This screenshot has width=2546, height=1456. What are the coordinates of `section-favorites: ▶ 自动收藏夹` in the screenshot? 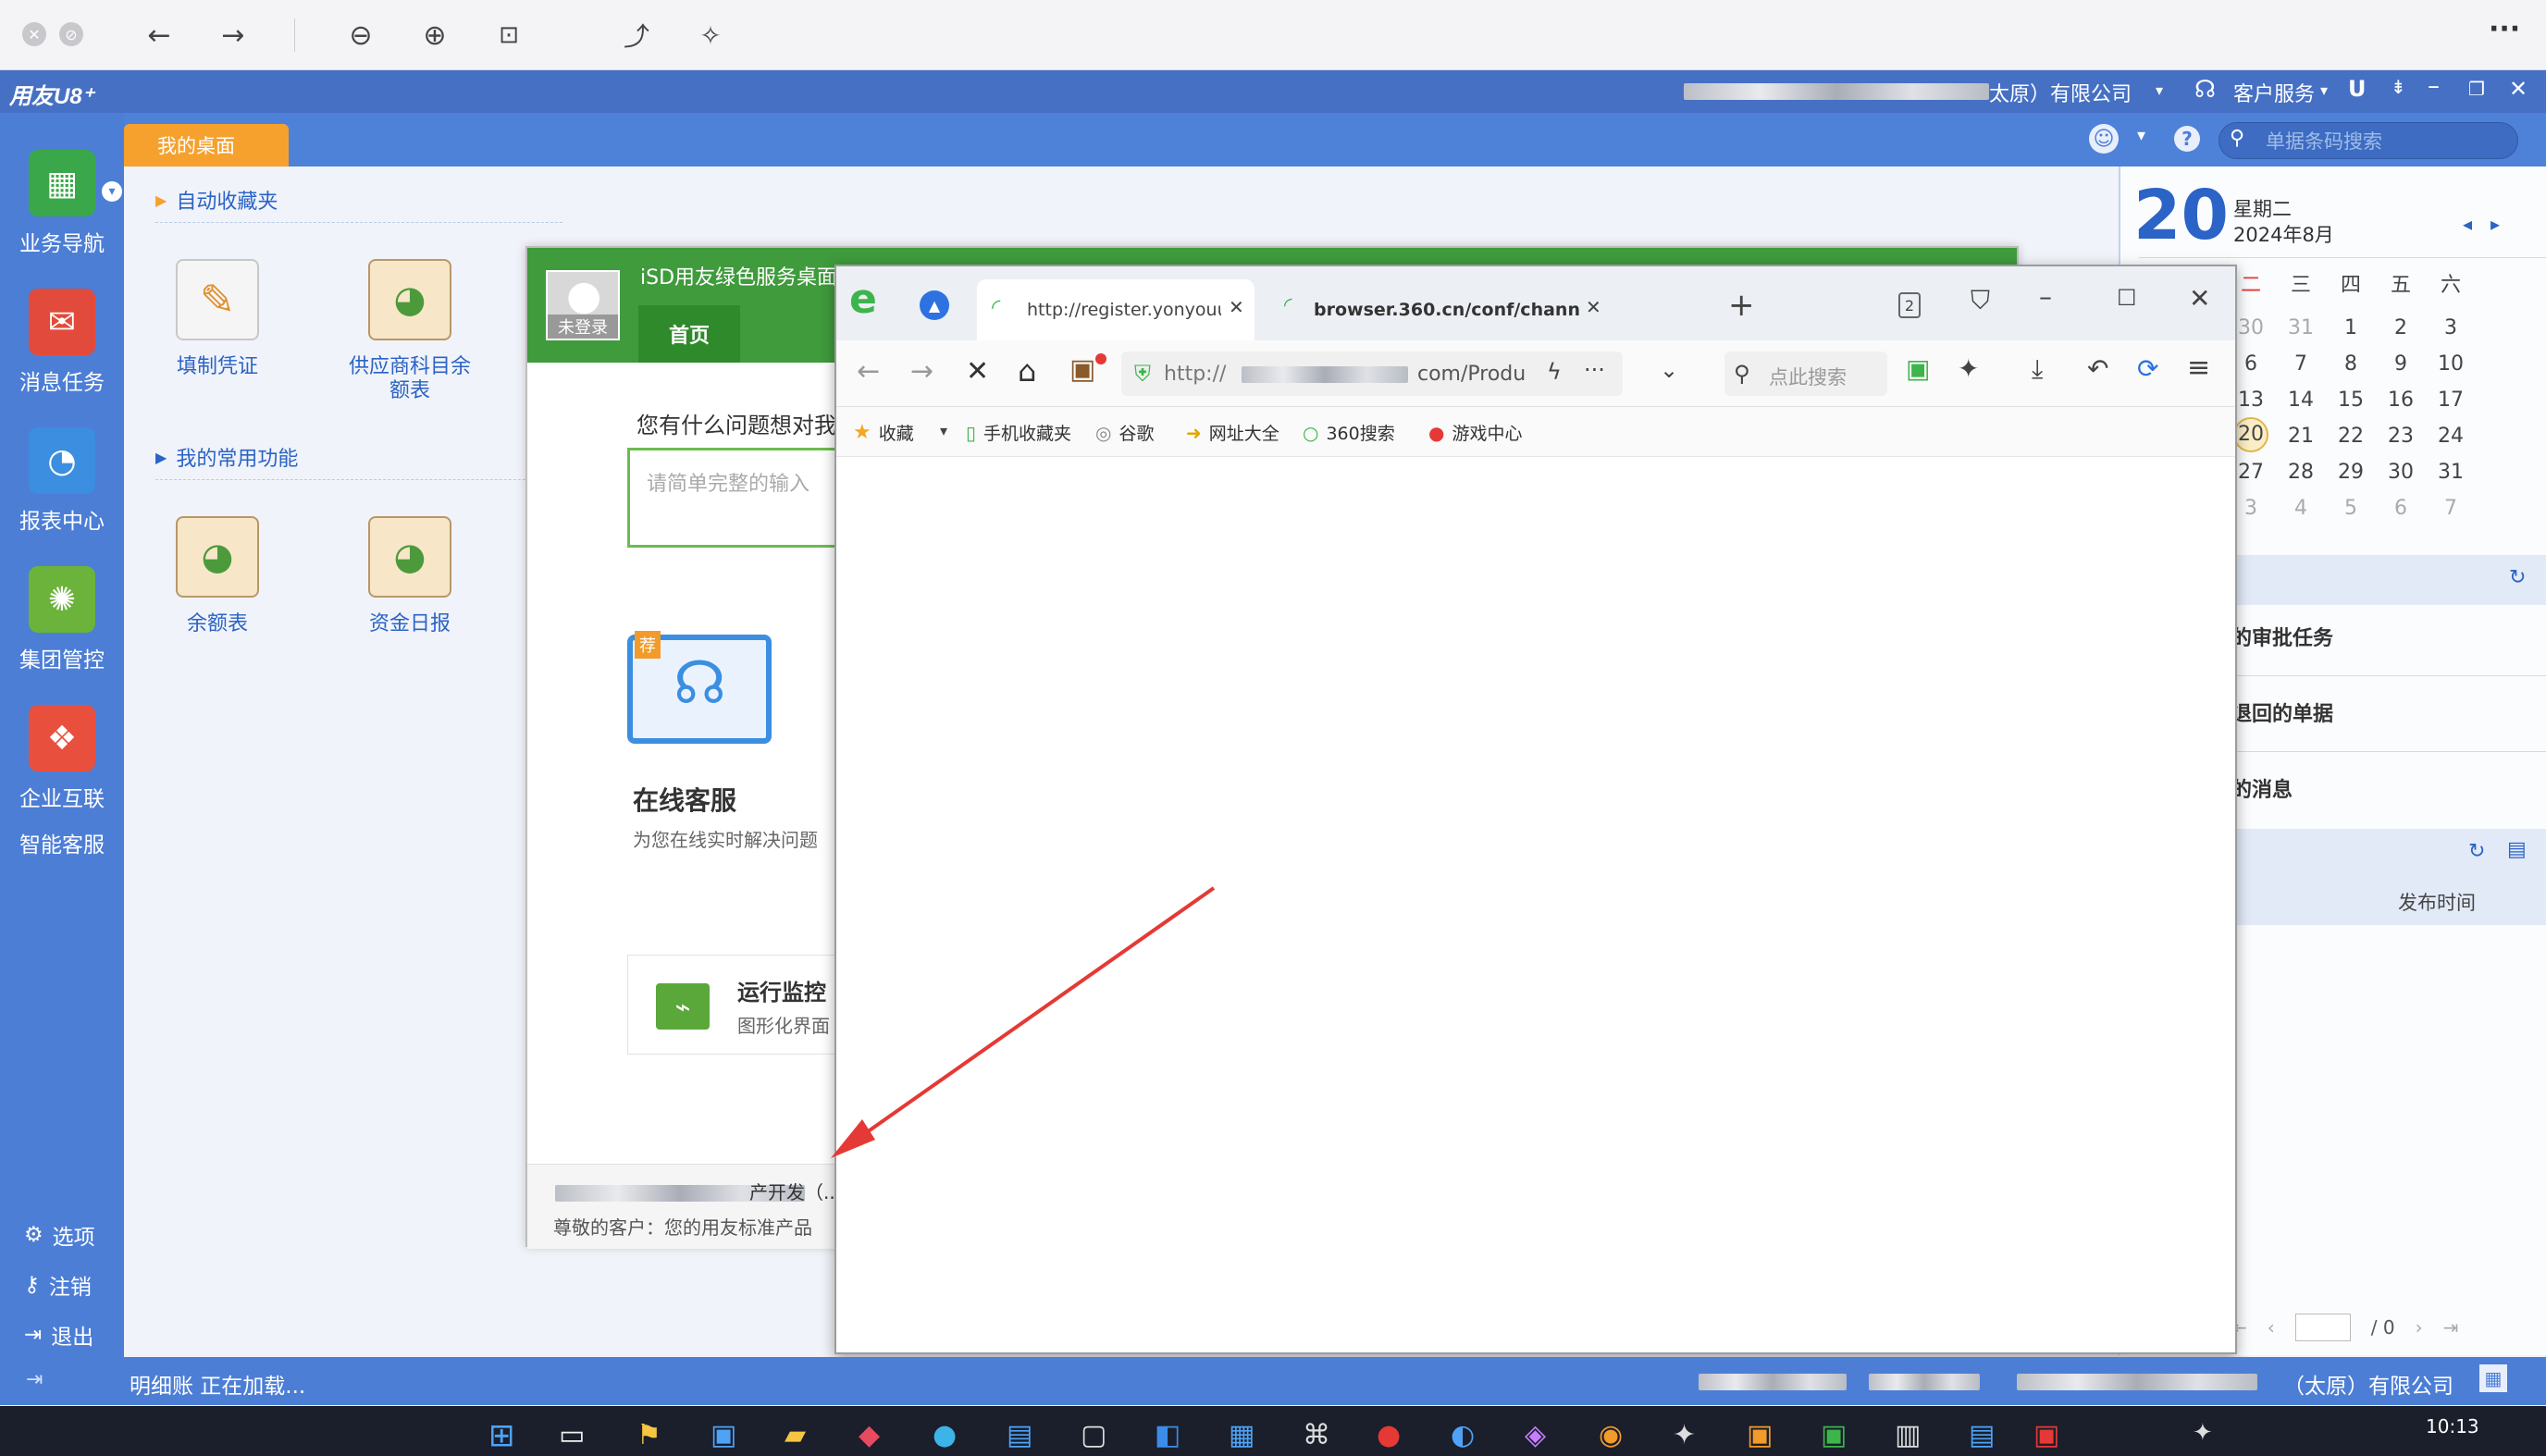 It's located at (216, 200).